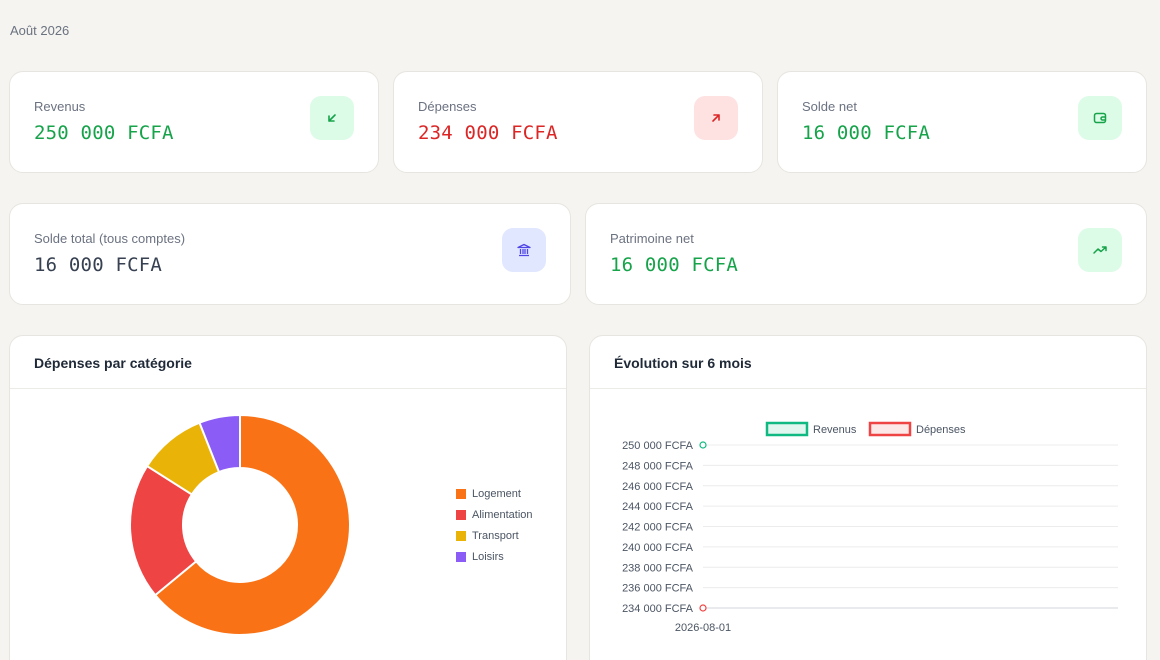 This screenshot has width=1160, height=660. I want to click on line-panel-title: Évolution sur 6 mois, so click(683, 363).